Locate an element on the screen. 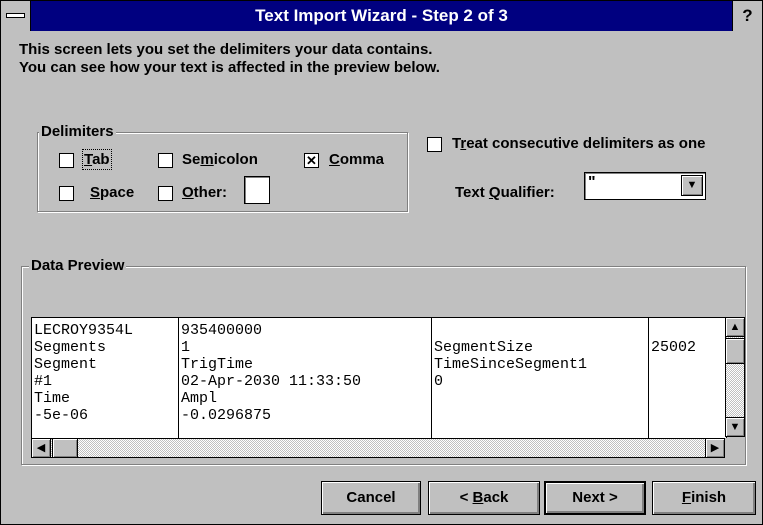  system-menu-icon is located at coordinates (15, 15).